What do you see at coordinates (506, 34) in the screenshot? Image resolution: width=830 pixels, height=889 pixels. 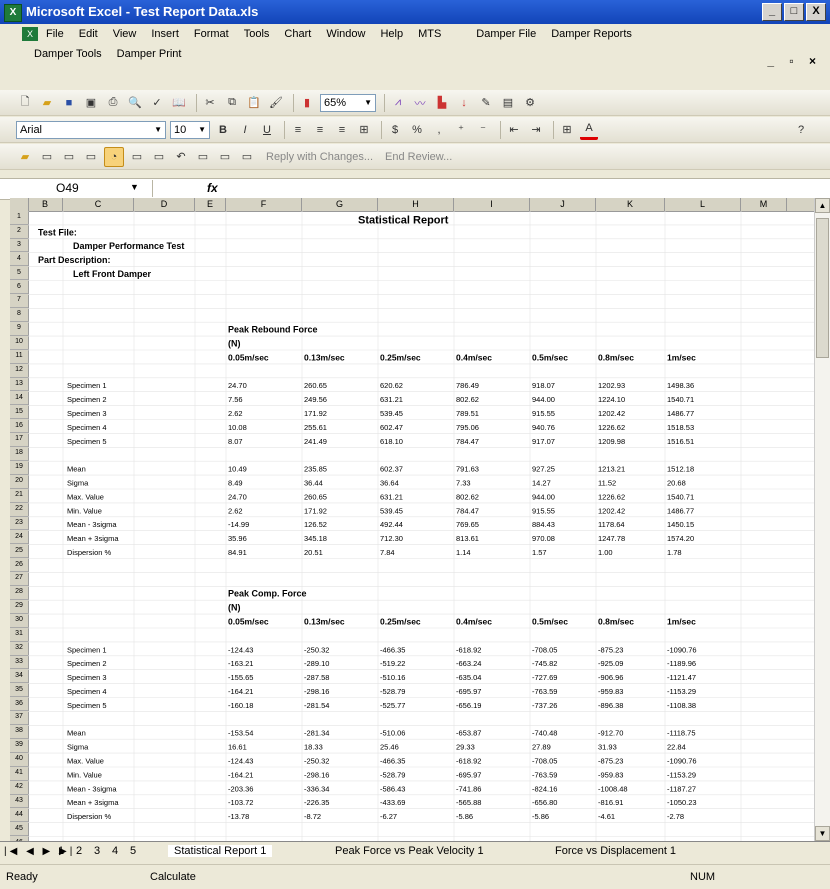 I see `menu-item: Damper File` at bounding box center [506, 34].